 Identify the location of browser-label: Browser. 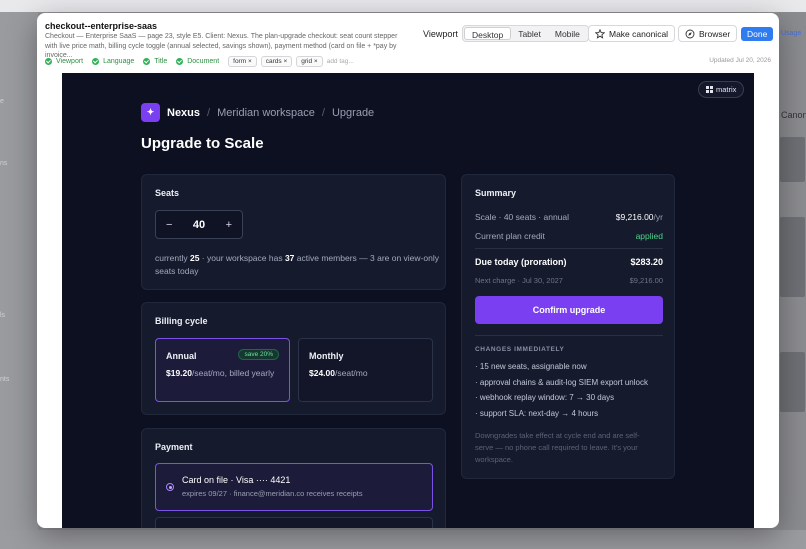
(715, 33).